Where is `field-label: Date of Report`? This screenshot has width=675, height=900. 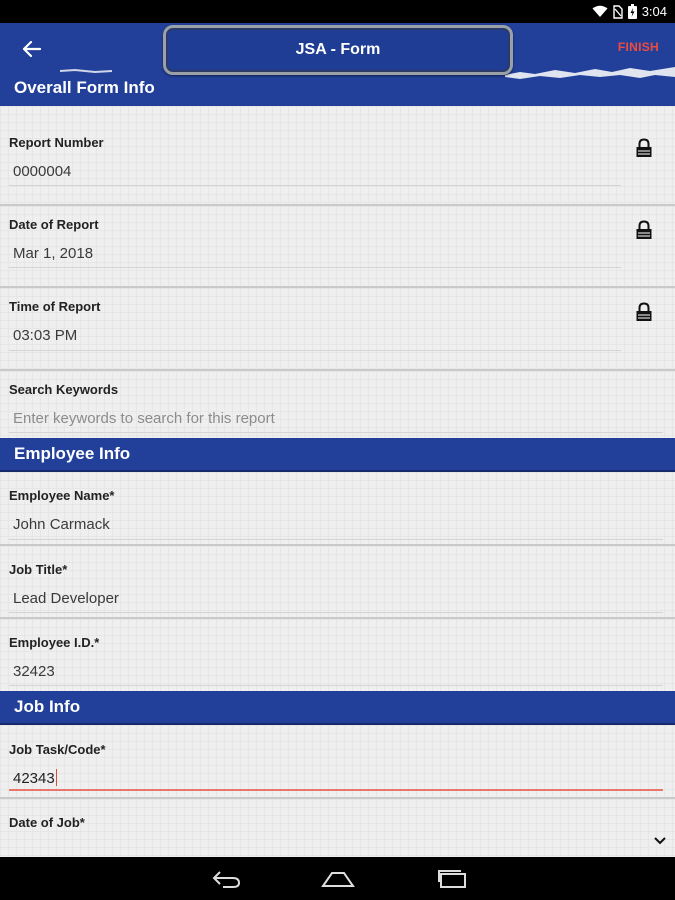
field-label: Date of Report is located at coordinates (54, 224).